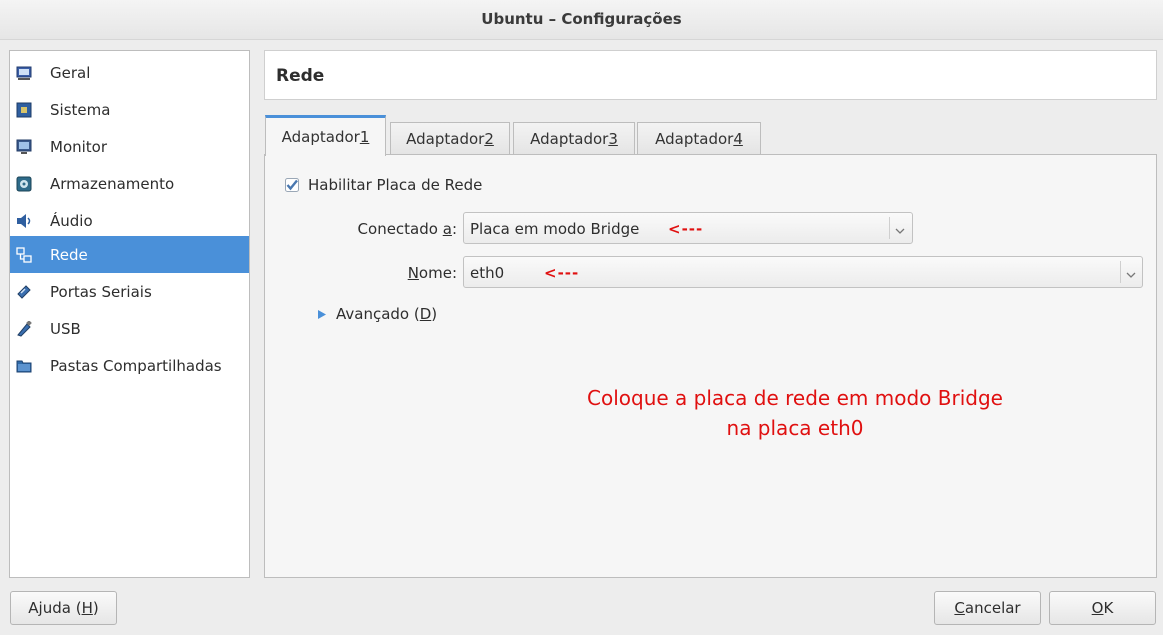 The height and width of the screenshot is (635, 1163). What do you see at coordinates (87, 608) in the screenshot?
I see `button-mnemonic: H` at bounding box center [87, 608].